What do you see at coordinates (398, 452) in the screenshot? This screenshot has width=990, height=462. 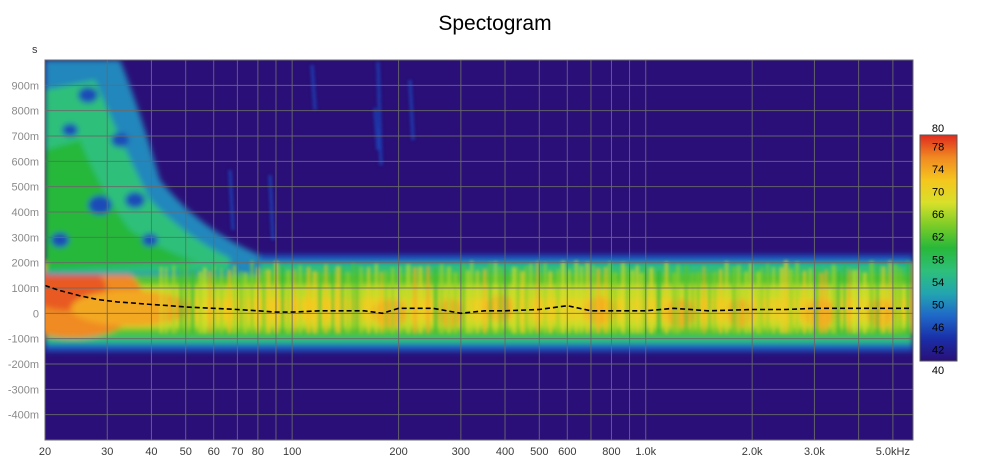 I see `x-tick-label: 200` at bounding box center [398, 452].